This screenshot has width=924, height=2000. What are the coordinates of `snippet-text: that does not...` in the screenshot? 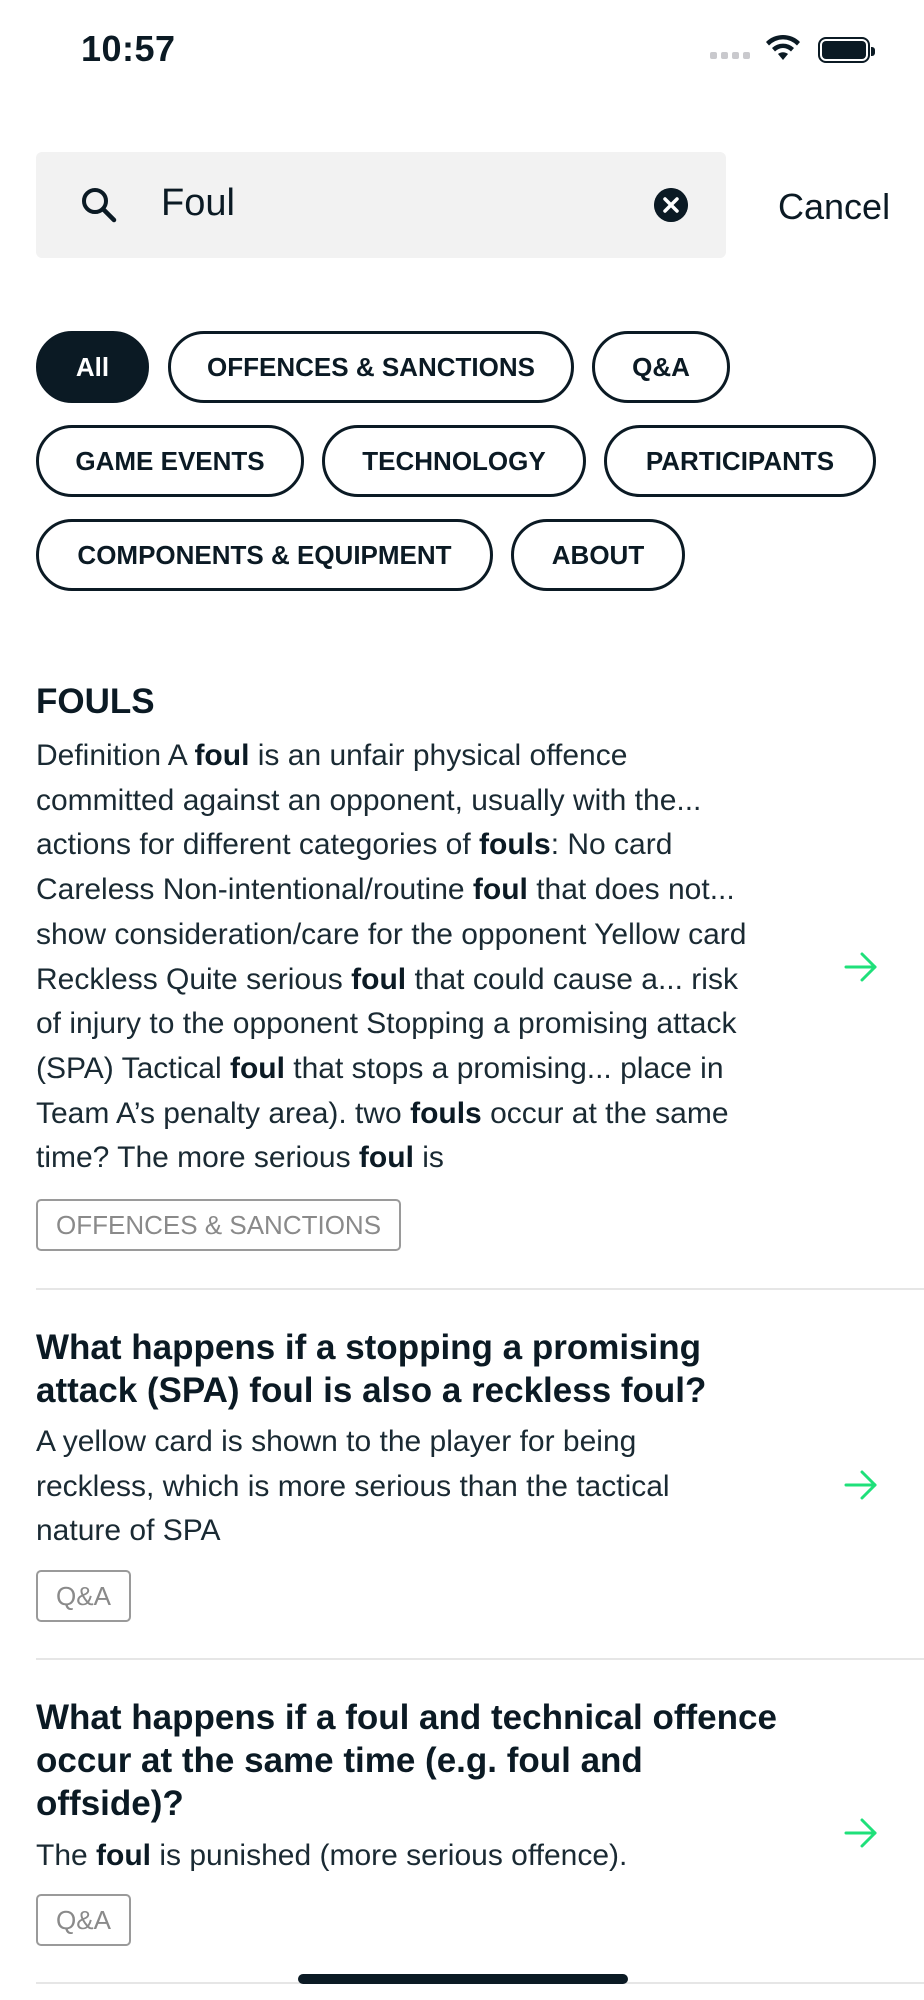 It's located at (631, 890).